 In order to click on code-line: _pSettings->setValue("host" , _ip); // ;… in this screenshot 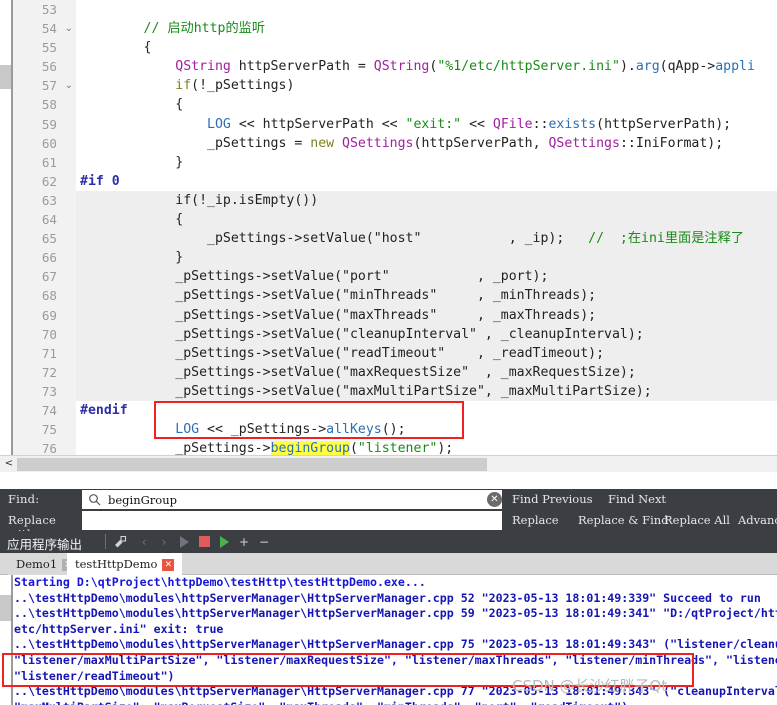, I will do `click(426, 239)`.